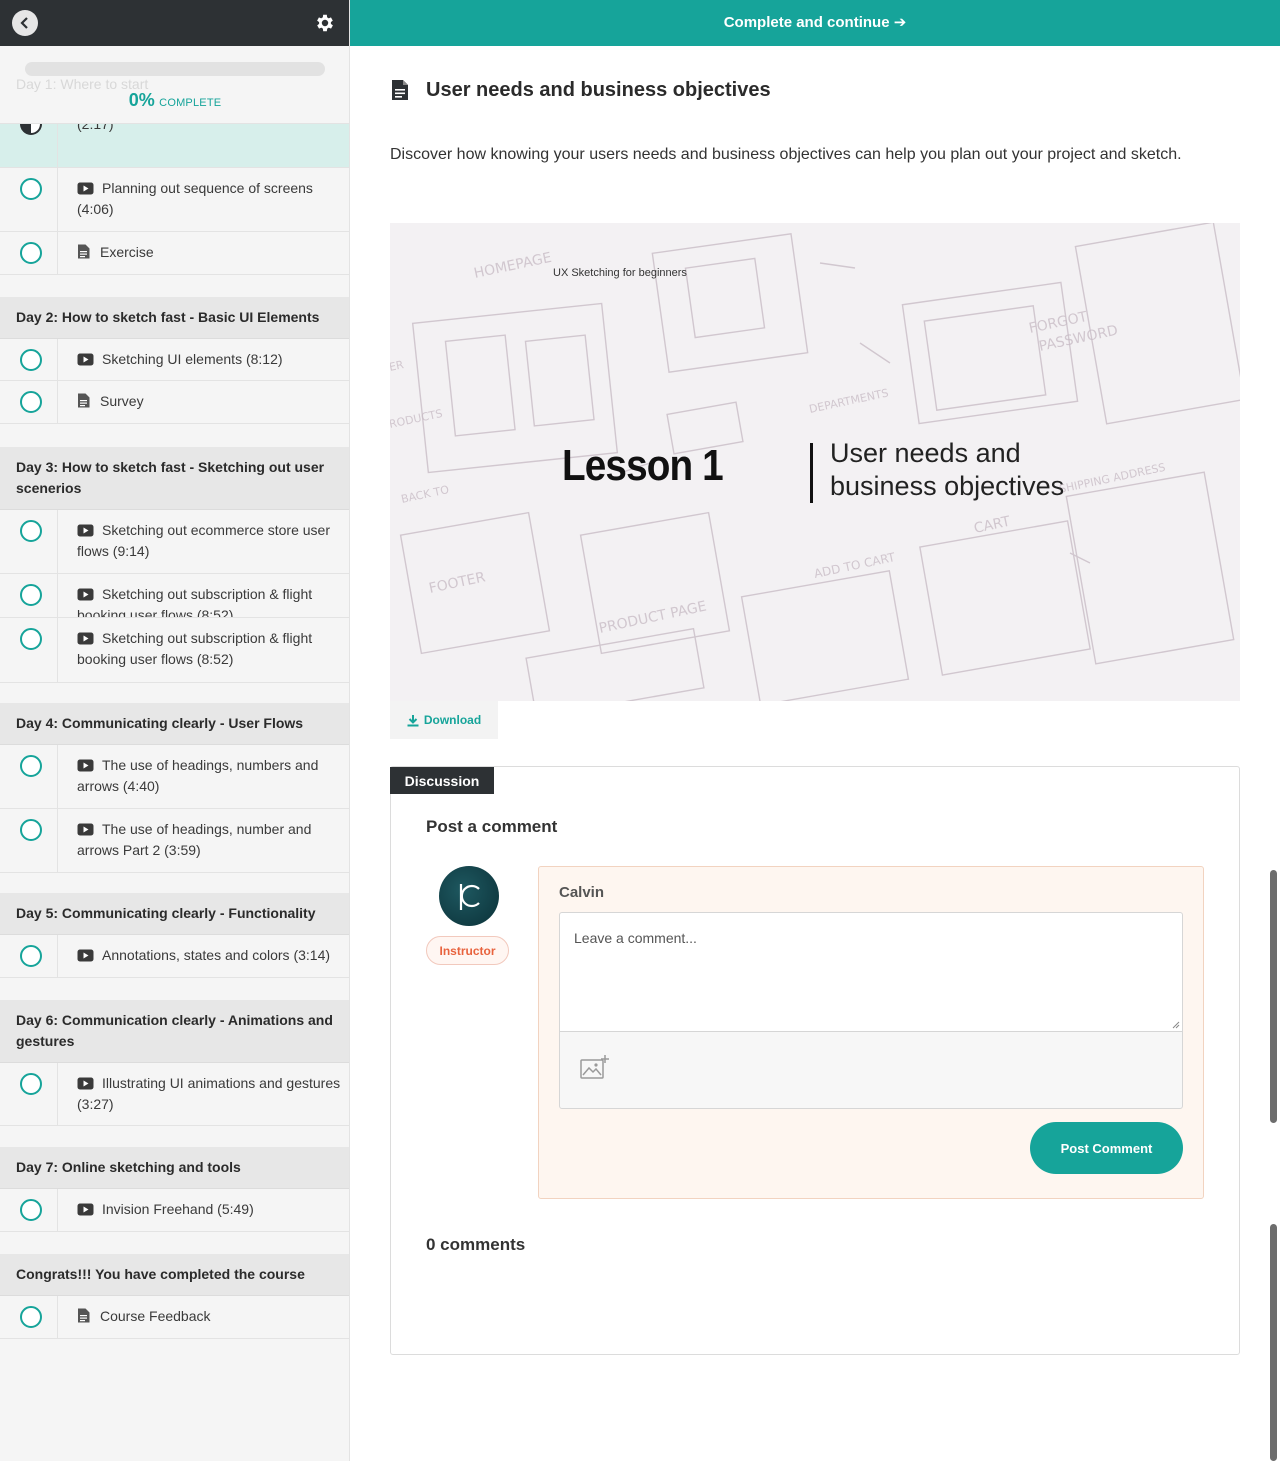 The height and width of the screenshot is (1461, 1280). Describe the element at coordinates (209, 199) in the screenshot. I see `lecture-title: Planning out sequence of screens (4:06)` at that location.